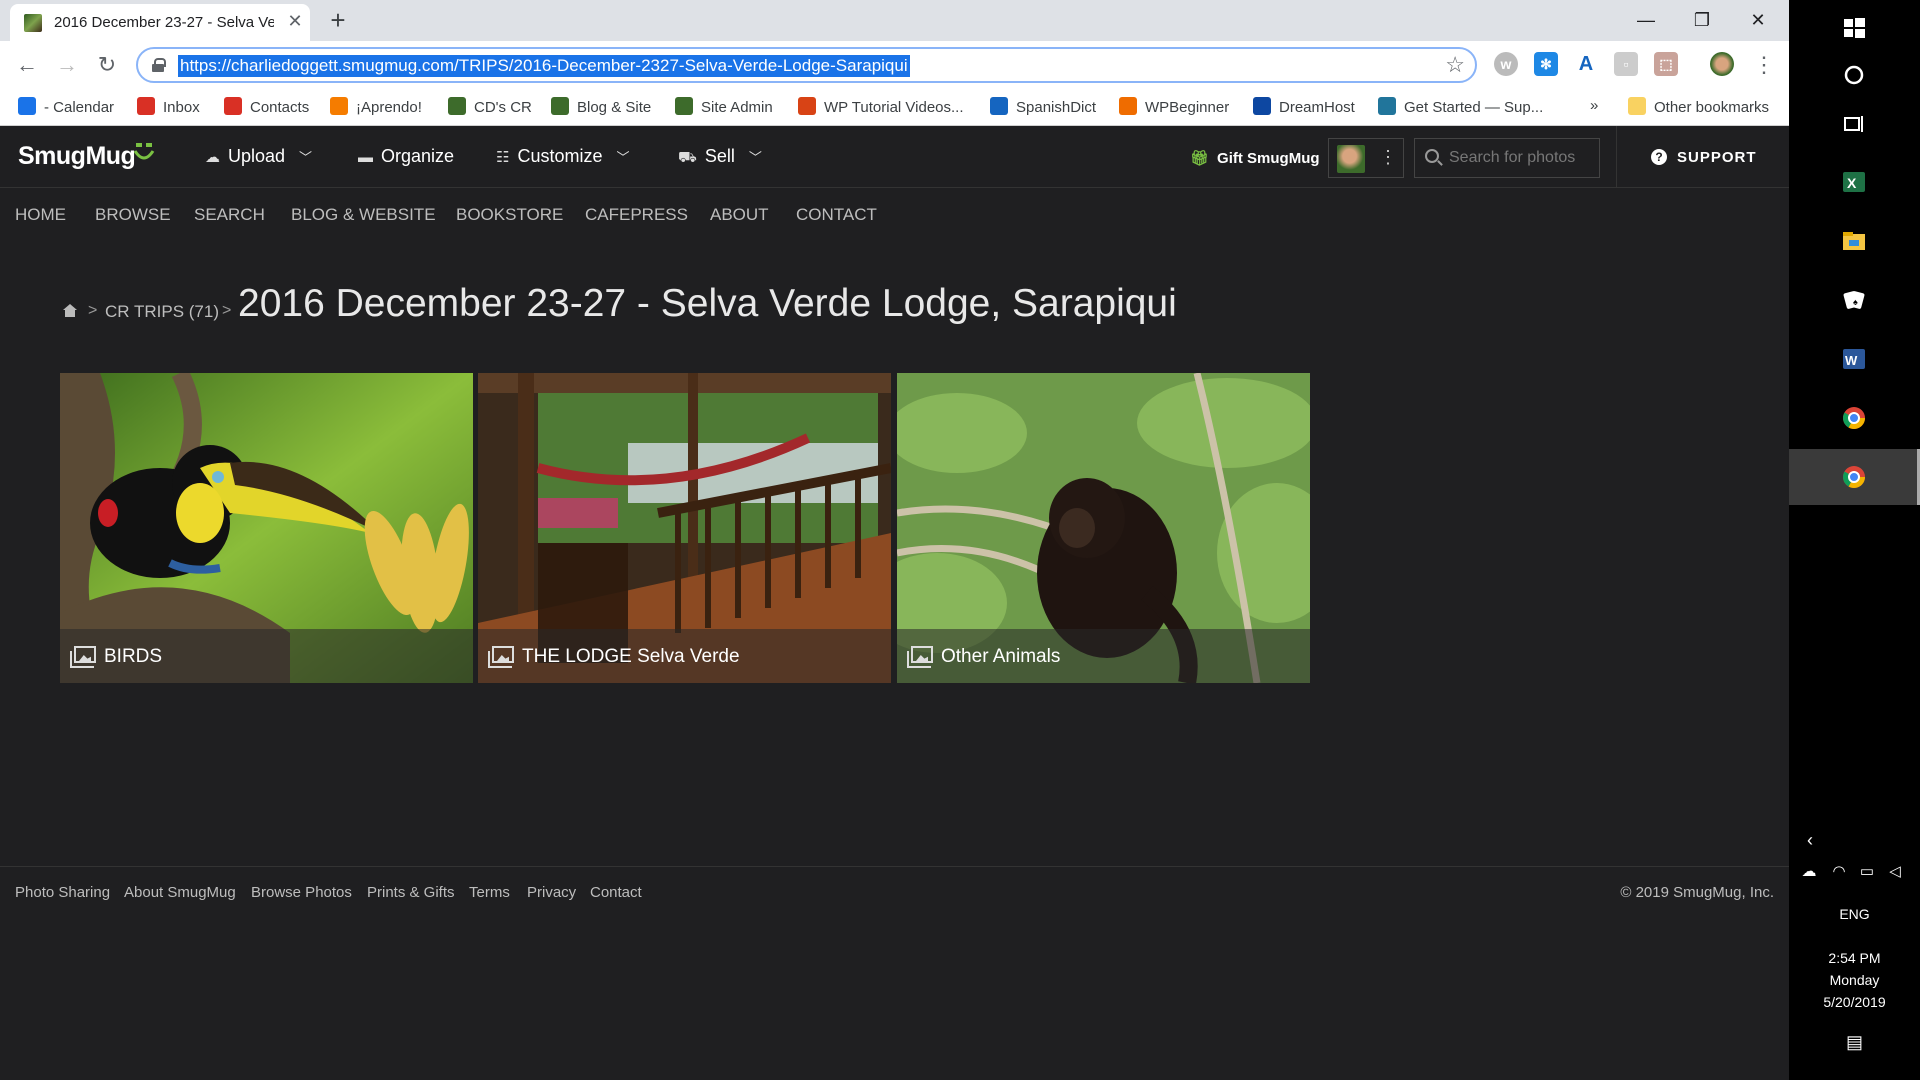 This screenshot has width=1920, height=1080. What do you see at coordinates (1702, 20) in the screenshot?
I see `restore-button: ❐` at bounding box center [1702, 20].